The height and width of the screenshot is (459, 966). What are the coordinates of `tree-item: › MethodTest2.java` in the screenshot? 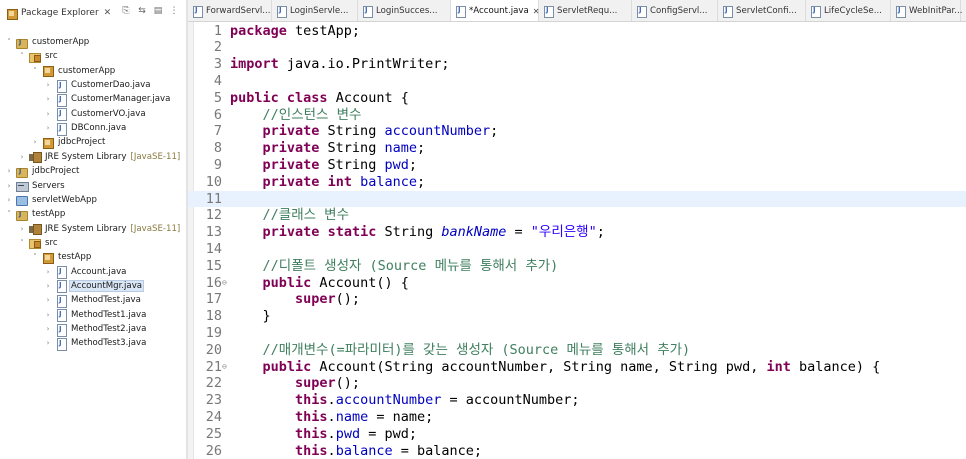 It's located at (95, 329).